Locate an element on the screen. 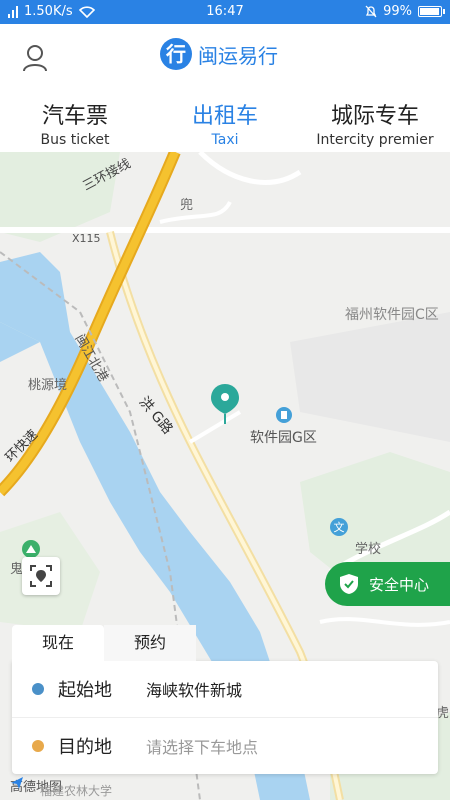 The width and height of the screenshot is (450, 800). tab-label-en: Intercity premier is located at coordinates (375, 140).